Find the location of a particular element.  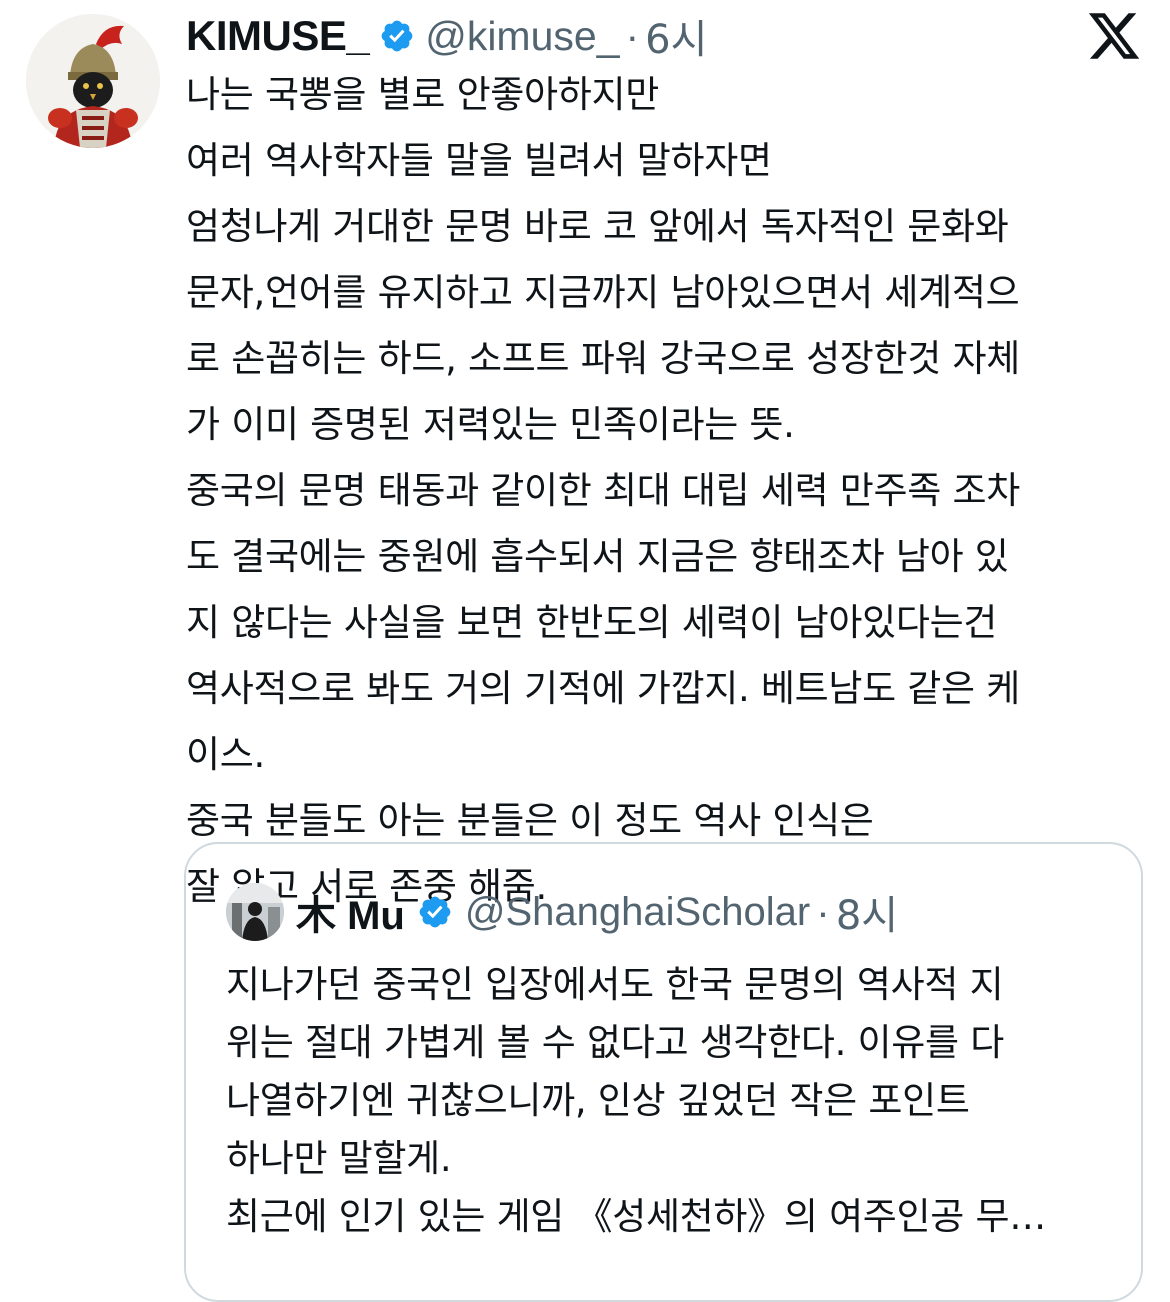

quoted-author-display-name: 木 Mu is located at coordinates (350, 912).